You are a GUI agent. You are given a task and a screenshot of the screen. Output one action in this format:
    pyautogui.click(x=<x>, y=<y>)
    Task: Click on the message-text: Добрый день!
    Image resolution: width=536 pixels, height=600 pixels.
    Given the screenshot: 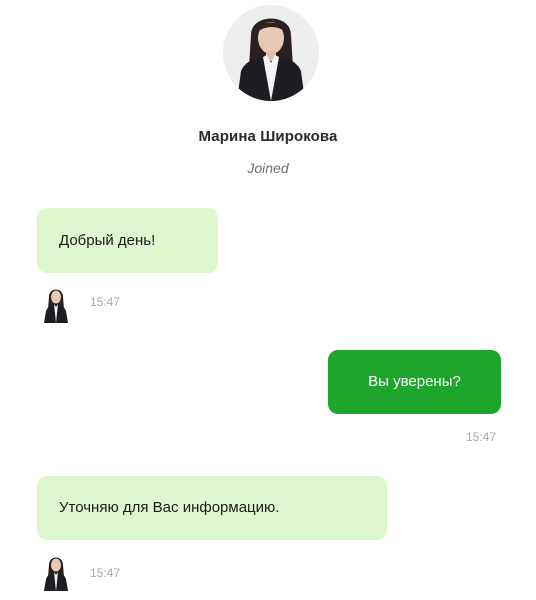 What is the action you would take?
    pyautogui.click(x=107, y=240)
    